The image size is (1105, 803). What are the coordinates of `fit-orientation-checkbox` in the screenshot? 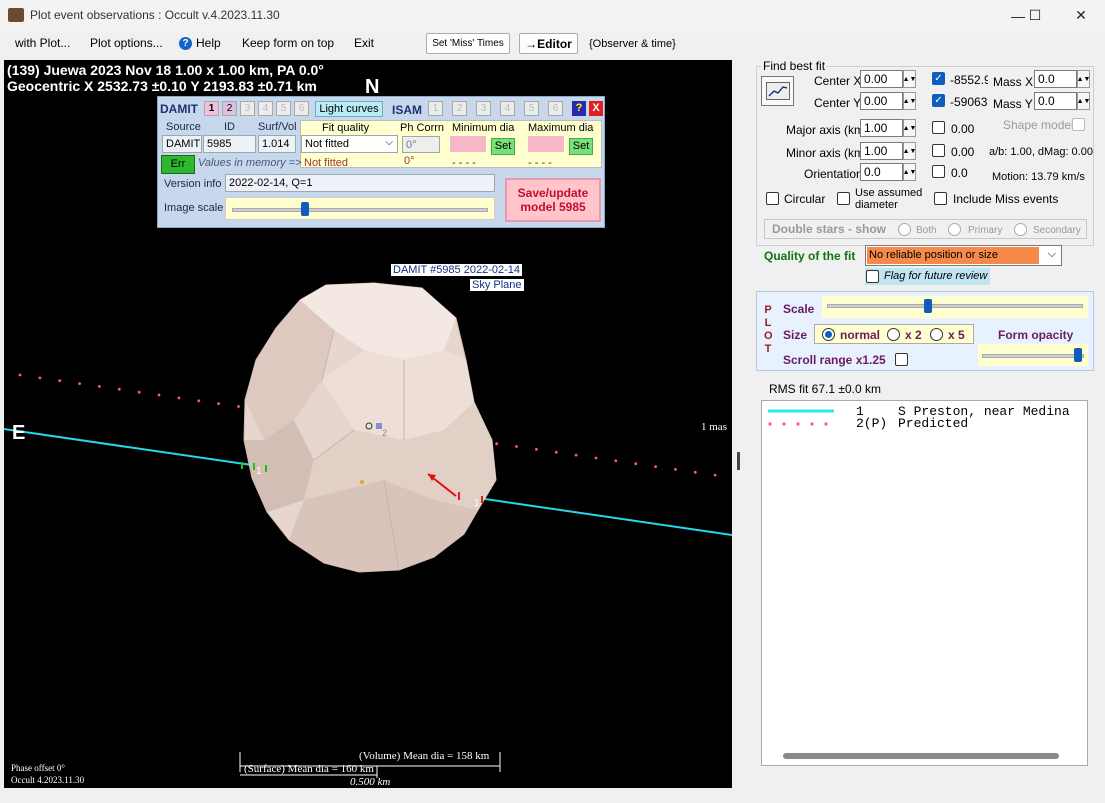 It's located at (938, 171).